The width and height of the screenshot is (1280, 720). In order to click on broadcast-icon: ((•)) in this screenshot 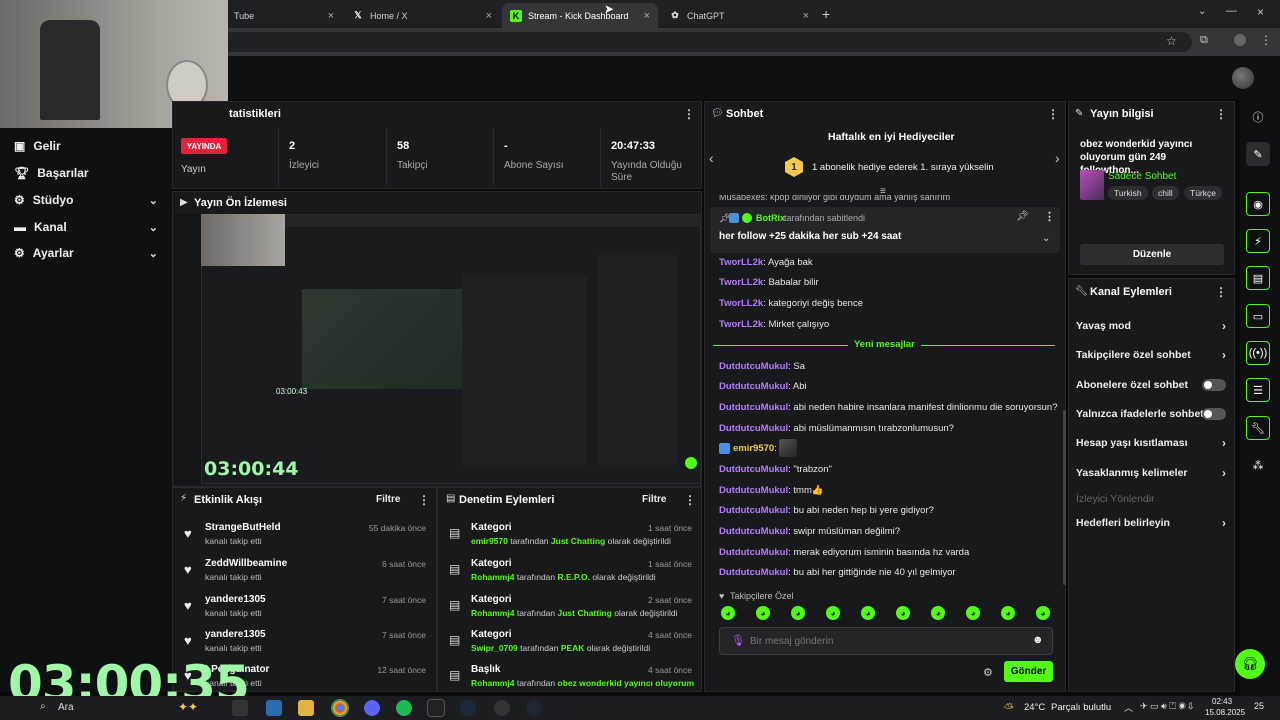, I will do `click(1258, 353)`.